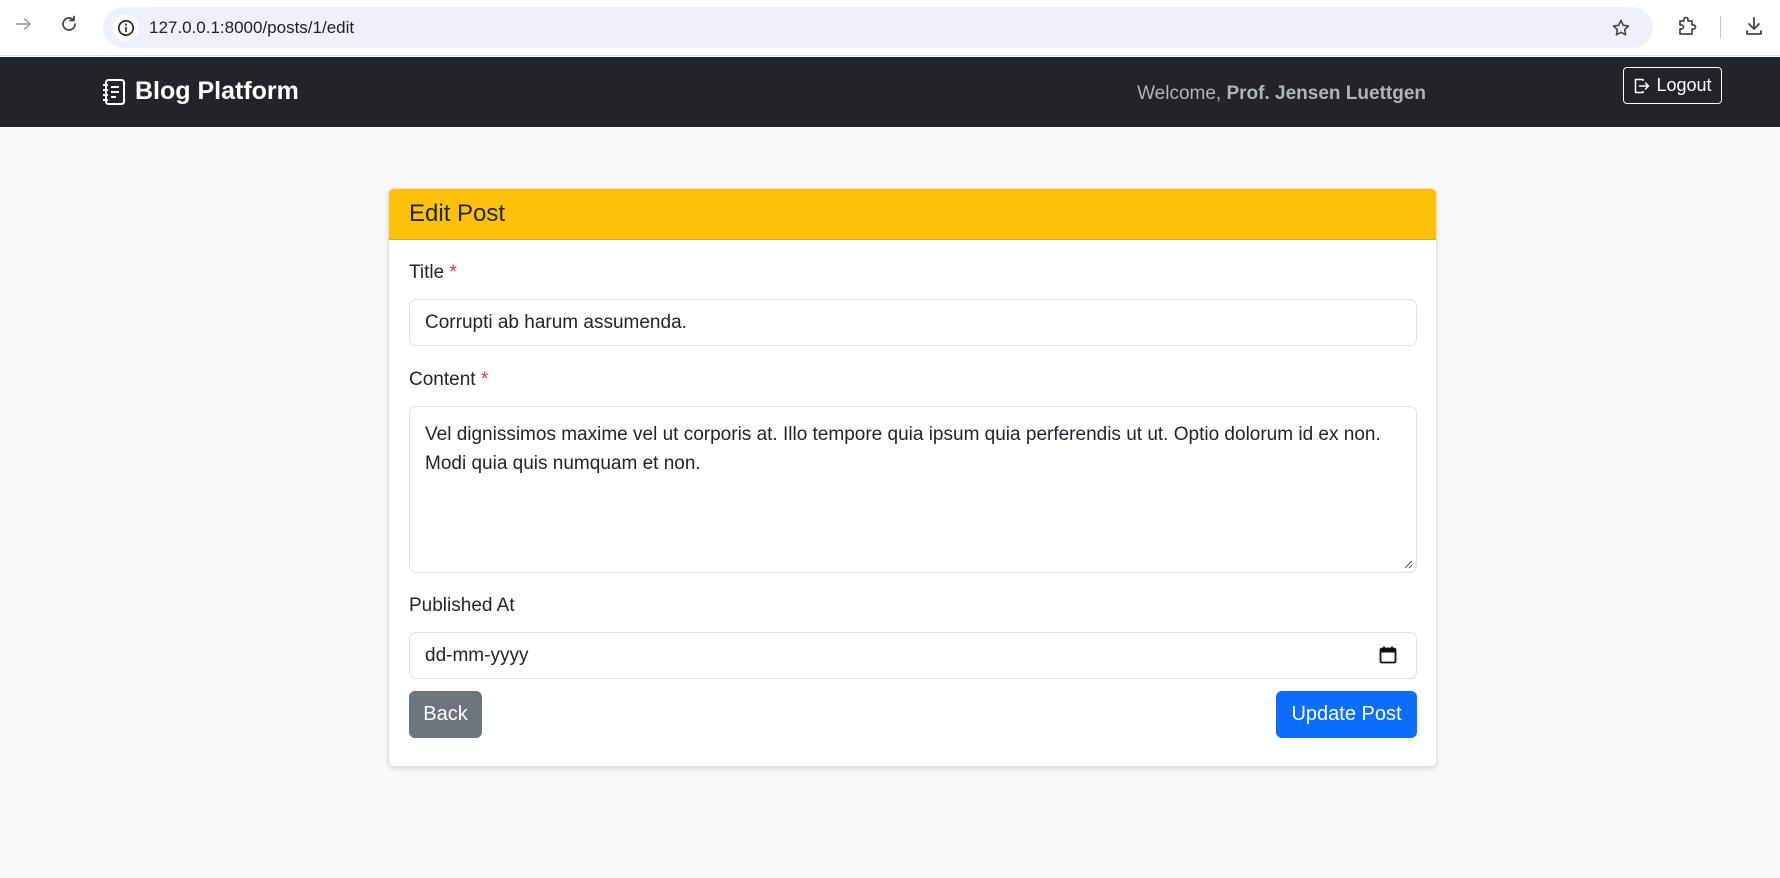 This screenshot has width=1780, height=878. What do you see at coordinates (114, 91) in the screenshot?
I see `journal-text-icon` at bounding box center [114, 91].